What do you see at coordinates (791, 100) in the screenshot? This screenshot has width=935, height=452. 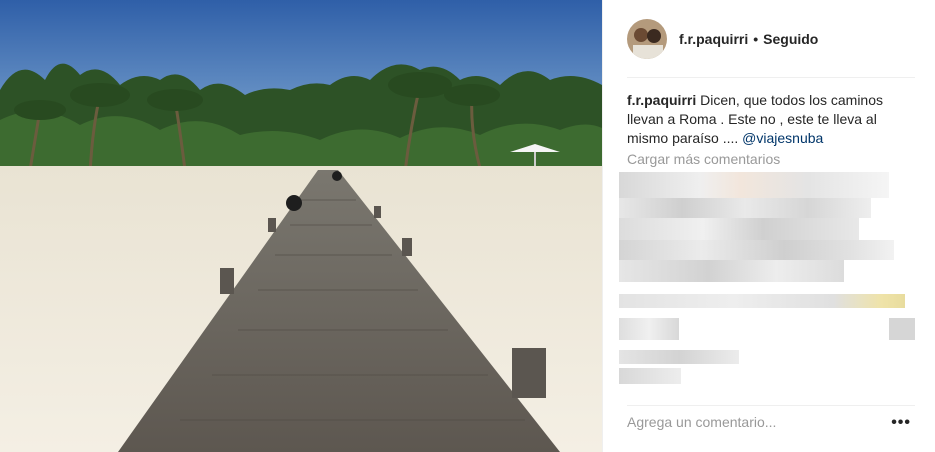 I see `caption-text-1: Dicen, que todos los caminos` at bounding box center [791, 100].